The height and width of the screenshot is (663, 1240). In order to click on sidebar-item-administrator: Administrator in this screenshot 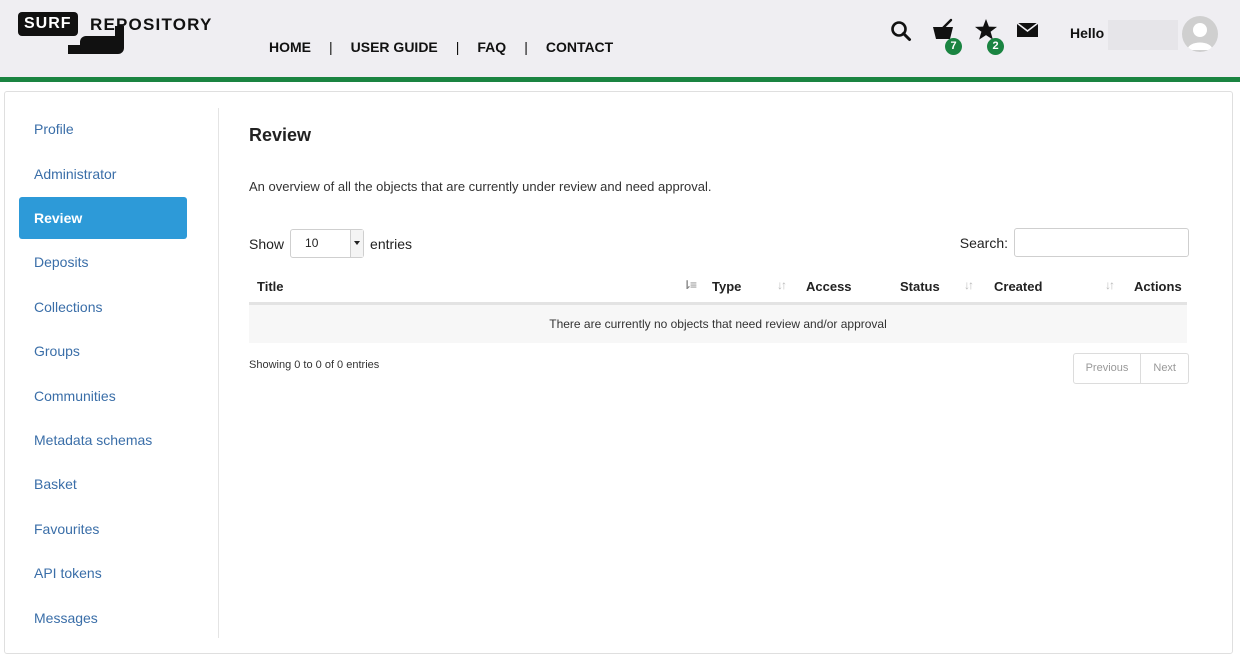, I will do `click(103, 174)`.